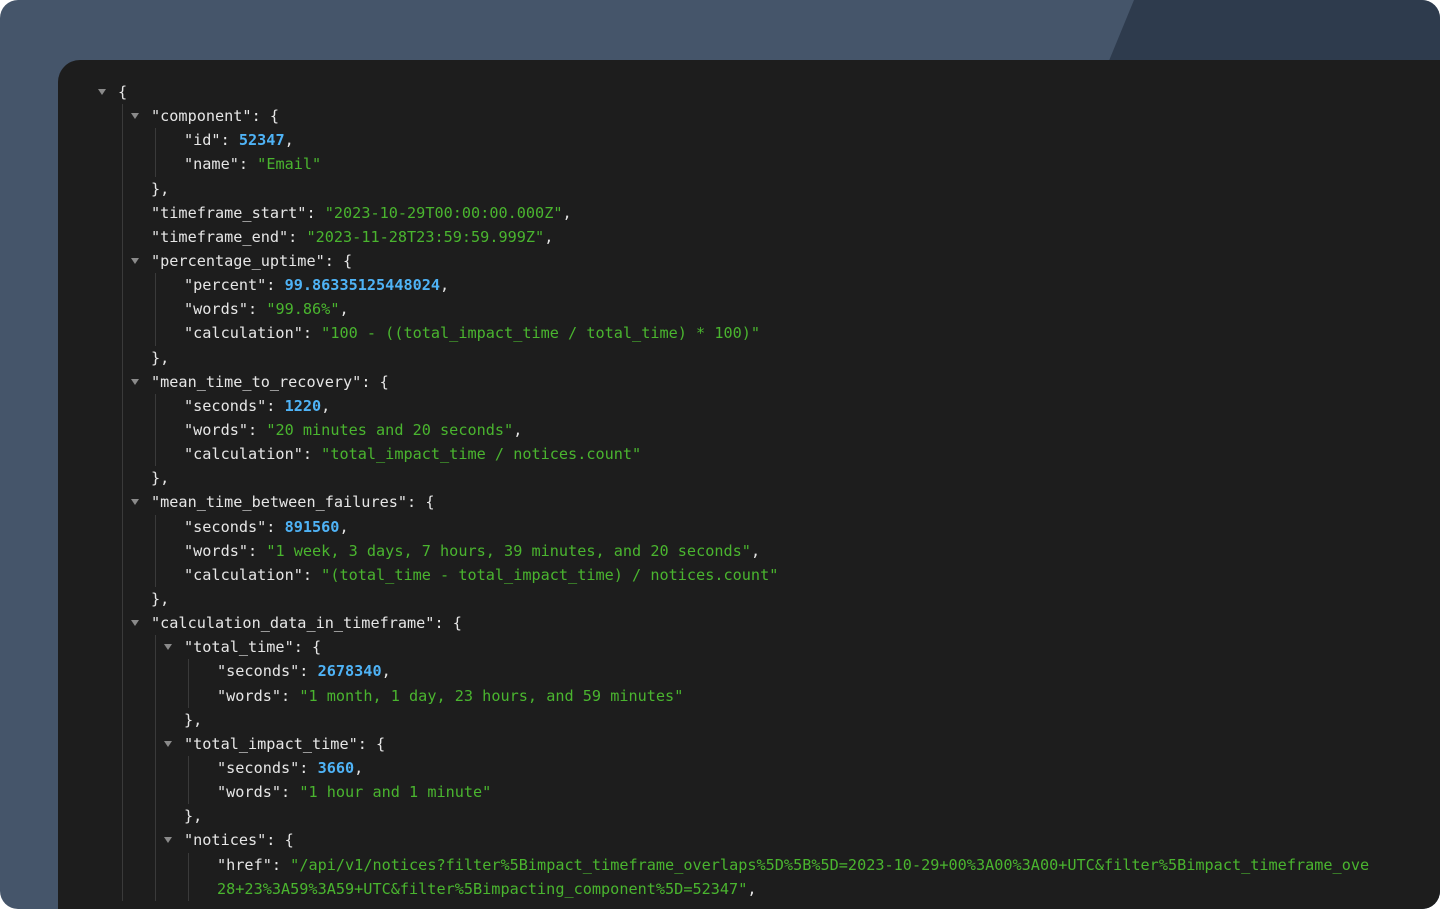  What do you see at coordinates (390, 429) in the screenshot?
I see `json-string: "20 minutes and 20 seconds"` at bounding box center [390, 429].